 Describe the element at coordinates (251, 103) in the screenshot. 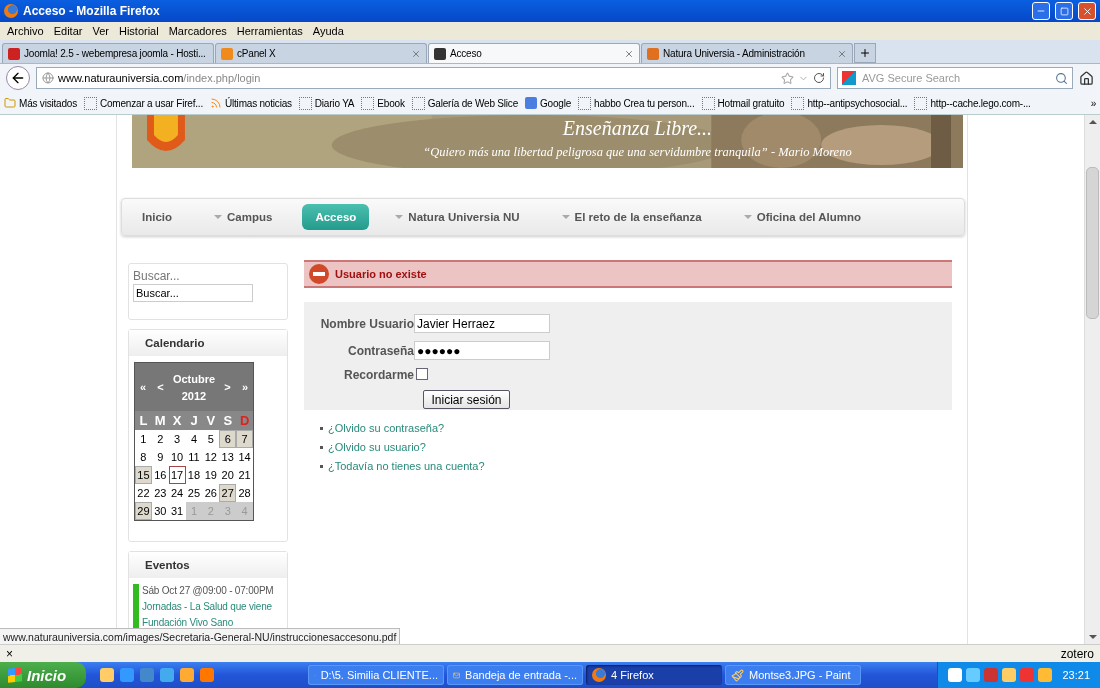

I see `bookmark-item: Últimas noticias` at that location.